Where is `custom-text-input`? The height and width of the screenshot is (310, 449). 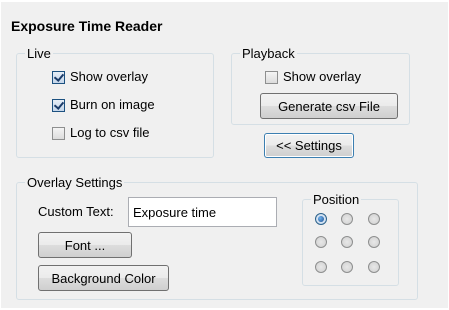 custom-text-input is located at coordinates (202, 212).